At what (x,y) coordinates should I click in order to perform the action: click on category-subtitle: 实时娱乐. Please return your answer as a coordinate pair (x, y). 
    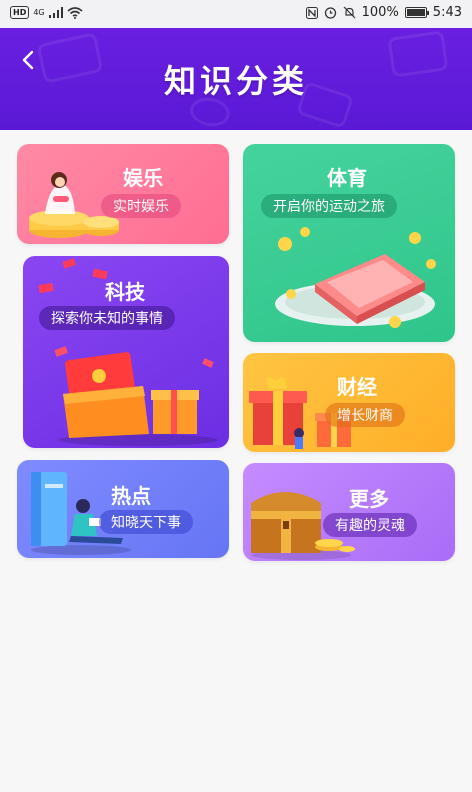
    Looking at the image, I should click on (141, 206).